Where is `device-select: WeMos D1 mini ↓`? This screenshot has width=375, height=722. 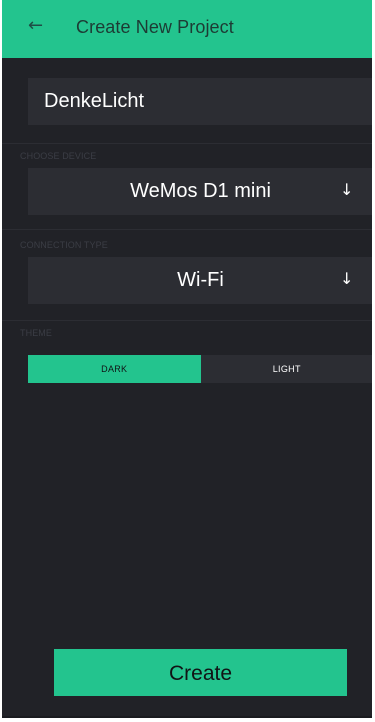 device-select: WeMos D1 mini ↓ is located at coordinates (200, 191).